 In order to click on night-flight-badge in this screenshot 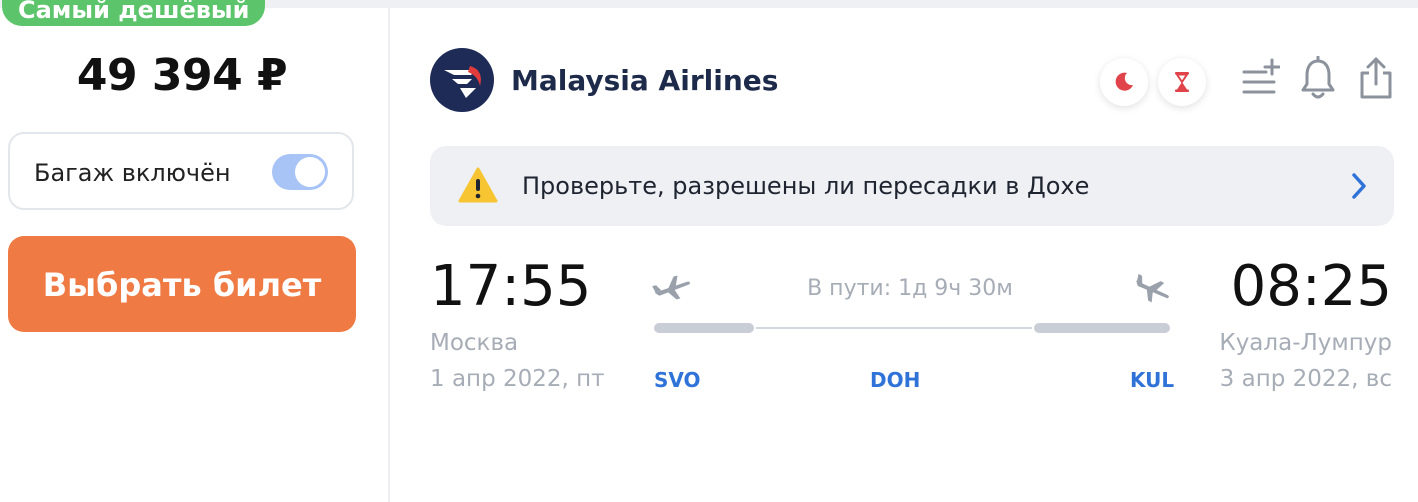, I will do `click(1124, 82)`.